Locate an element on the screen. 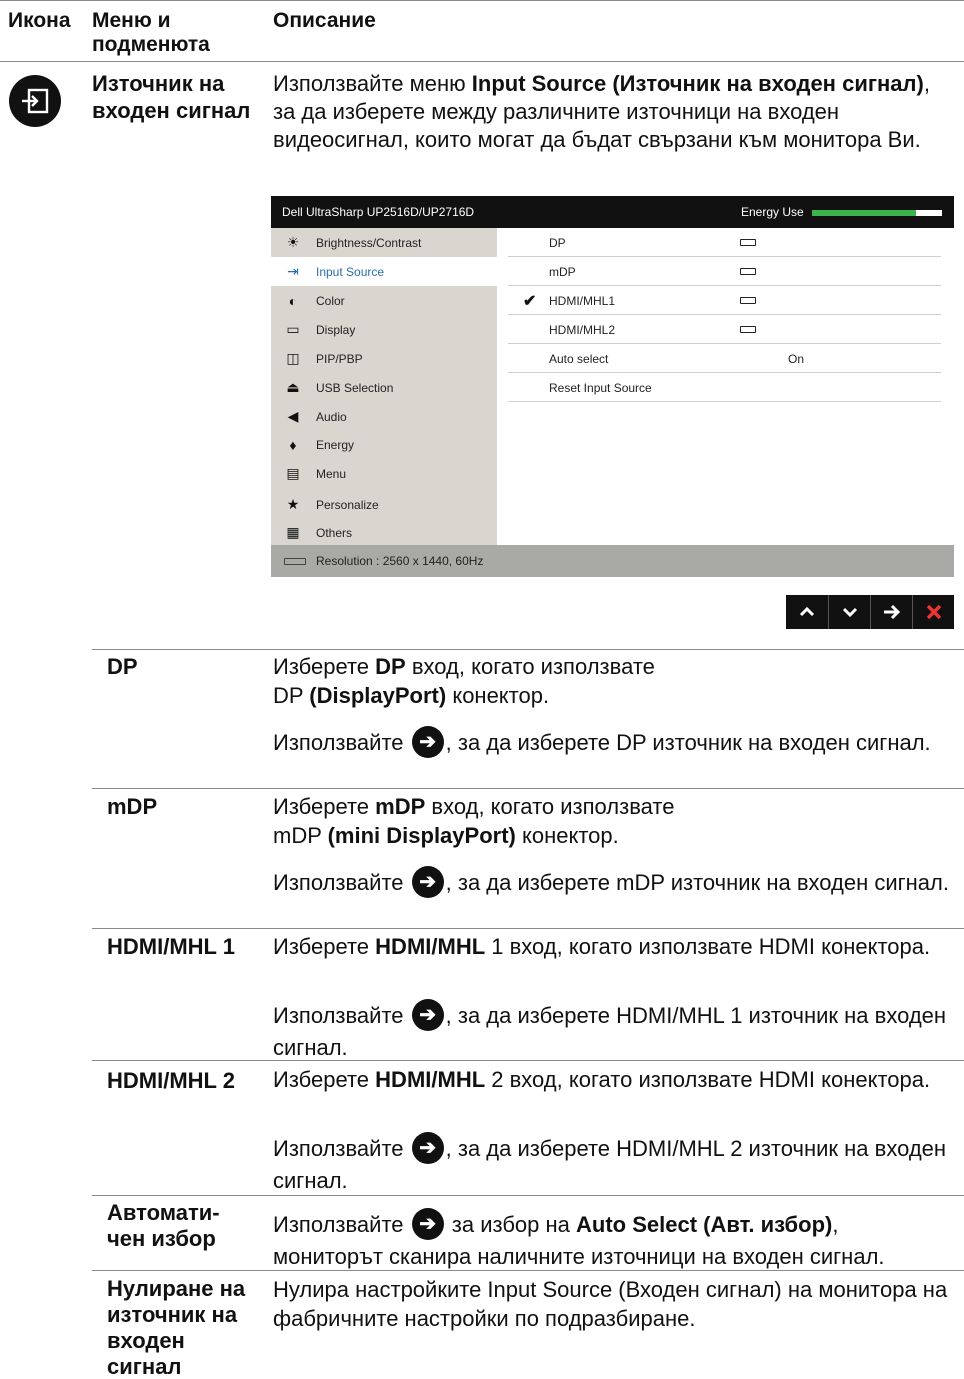  osd-menu-item: ▭ Display is located at coordinates (384, 329).